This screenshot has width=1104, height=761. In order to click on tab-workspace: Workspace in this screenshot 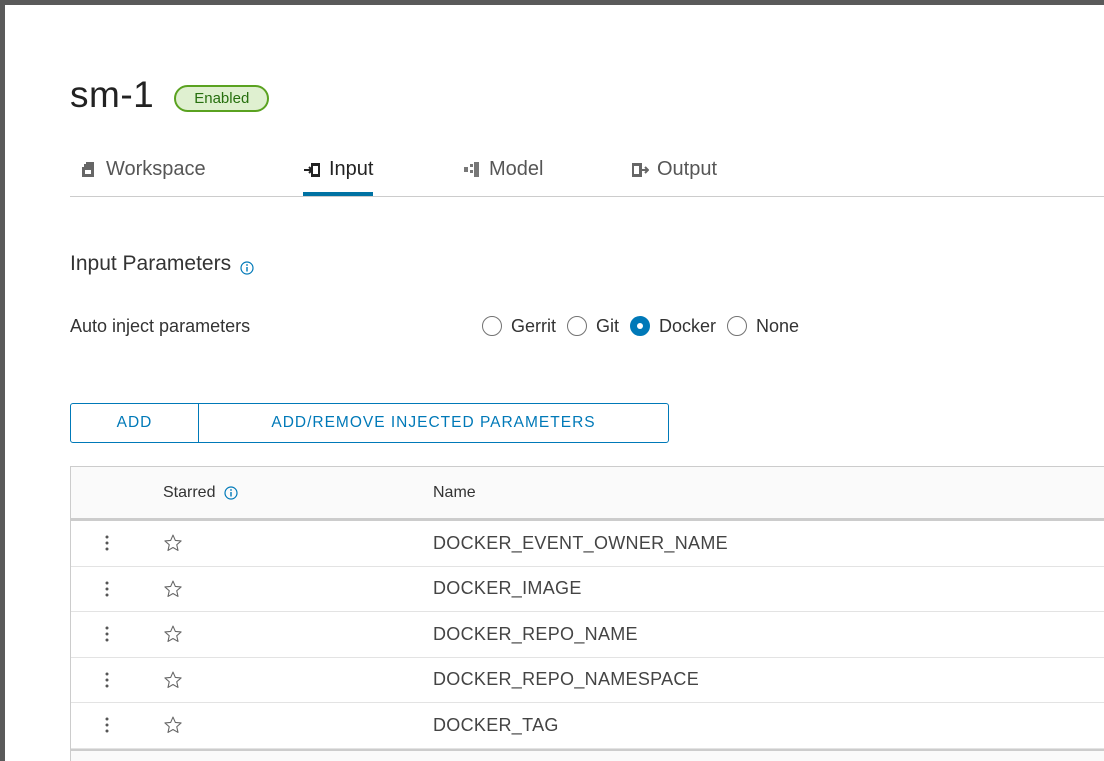, I will do `click(143, 169)`.